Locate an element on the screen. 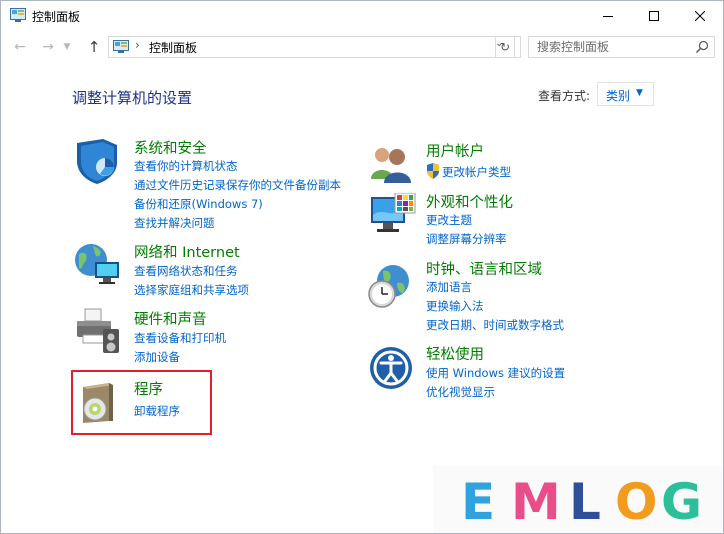  minimize-button is located at coordinates (608, 16).